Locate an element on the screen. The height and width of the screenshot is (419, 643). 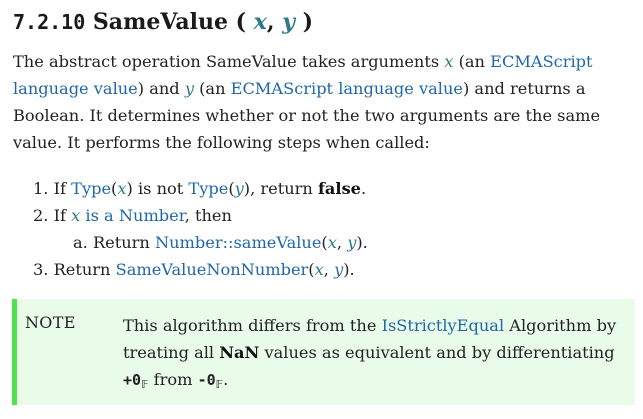
step-2a: a. Return Number::sameValue(x, y). is located at coordinates (220, 242).